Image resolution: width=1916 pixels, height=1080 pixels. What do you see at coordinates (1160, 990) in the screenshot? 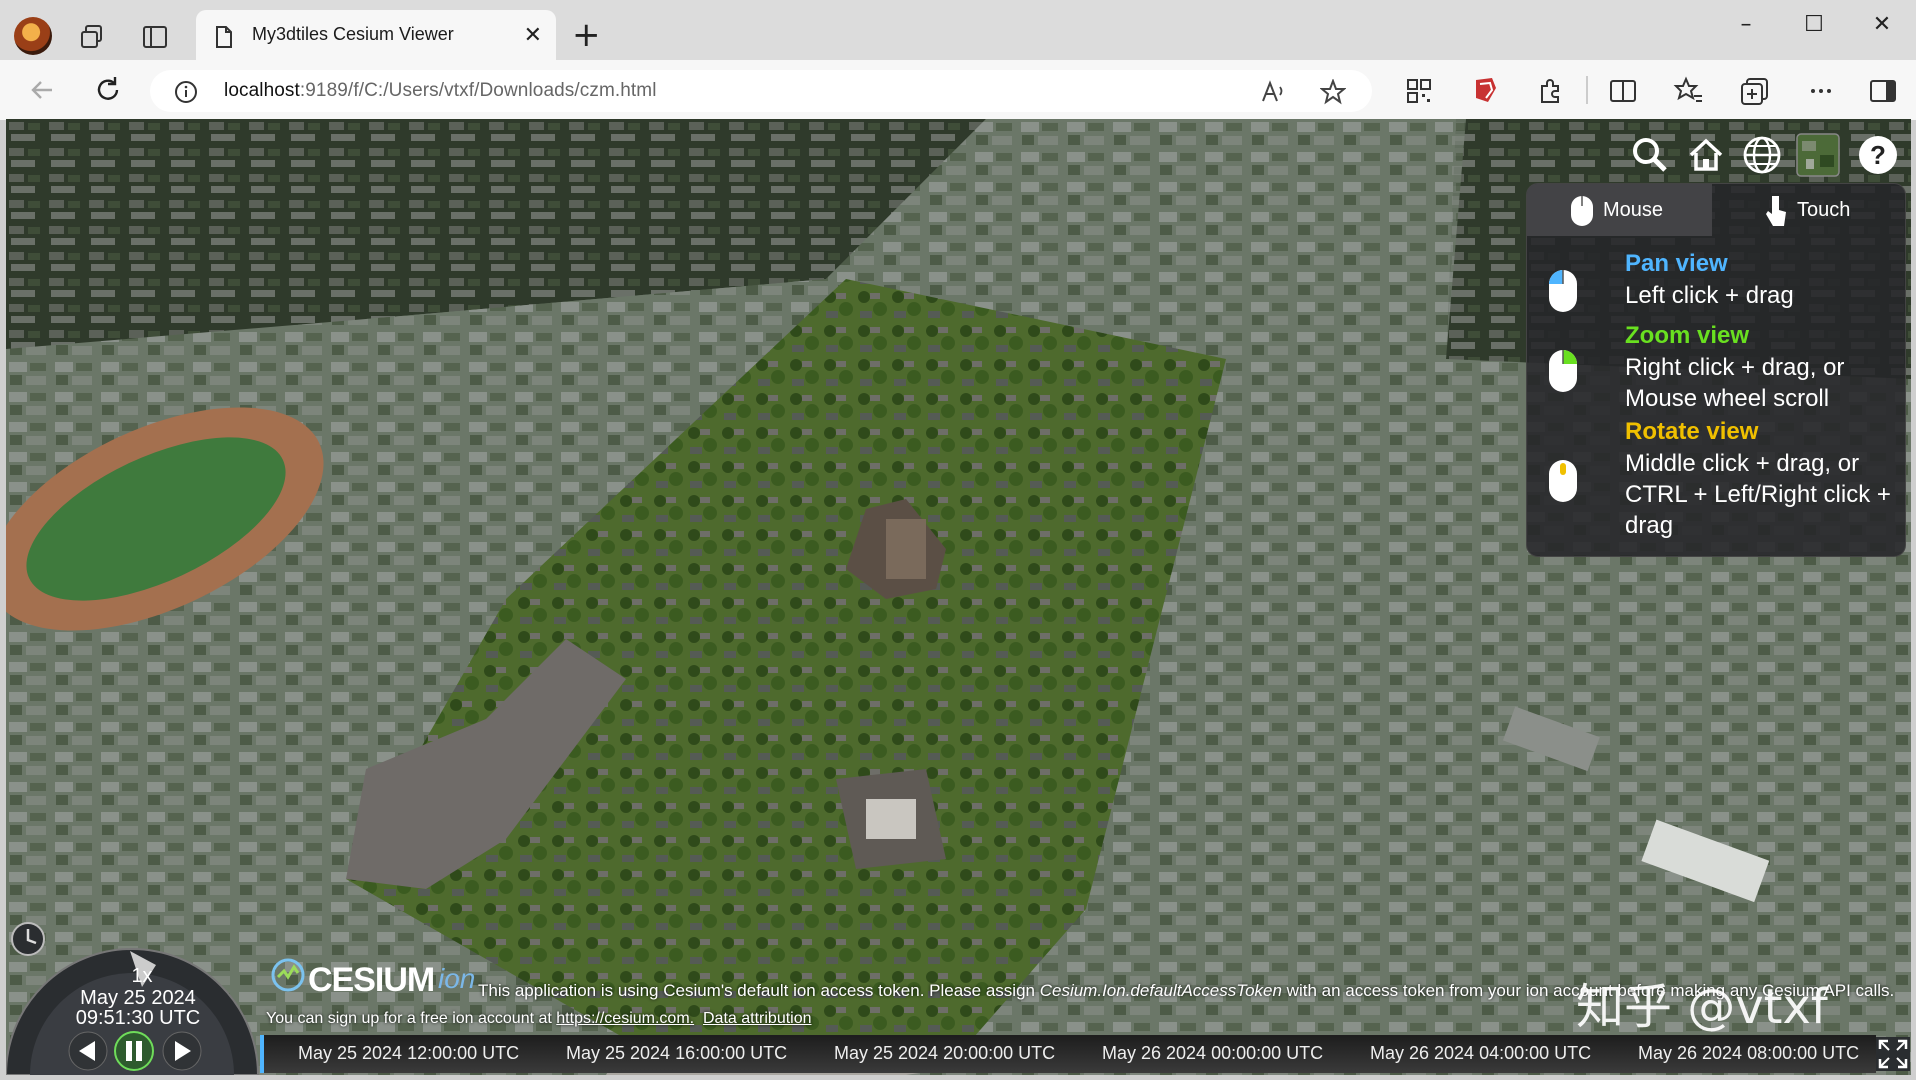
I see `notice-token: Cesium.Ion.defaultAccessToken` at bounding box center [1160, 990].